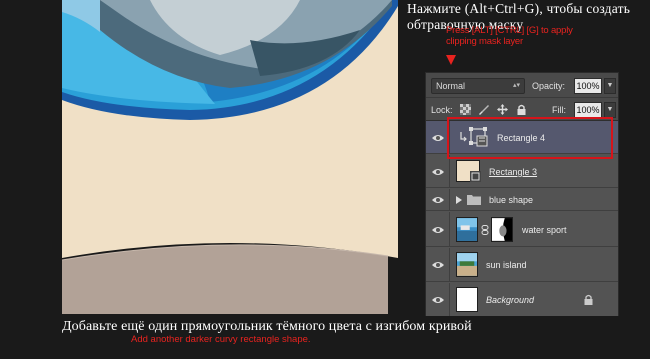 Image resolution: width=650 pixels, height=359 pixels. Describe the element at coordinates (442, 110) in the screenshot. I see `lock-label: Lock:` at that location.